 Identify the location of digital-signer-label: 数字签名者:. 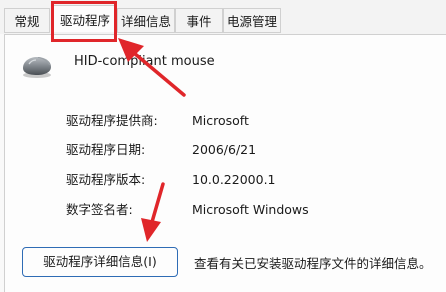
(99, 209).